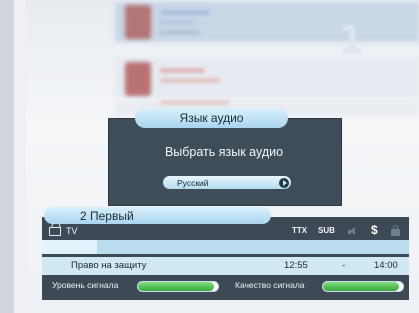  I want to click on signal-level-label: Уровень сигнала, so click(85, 285).